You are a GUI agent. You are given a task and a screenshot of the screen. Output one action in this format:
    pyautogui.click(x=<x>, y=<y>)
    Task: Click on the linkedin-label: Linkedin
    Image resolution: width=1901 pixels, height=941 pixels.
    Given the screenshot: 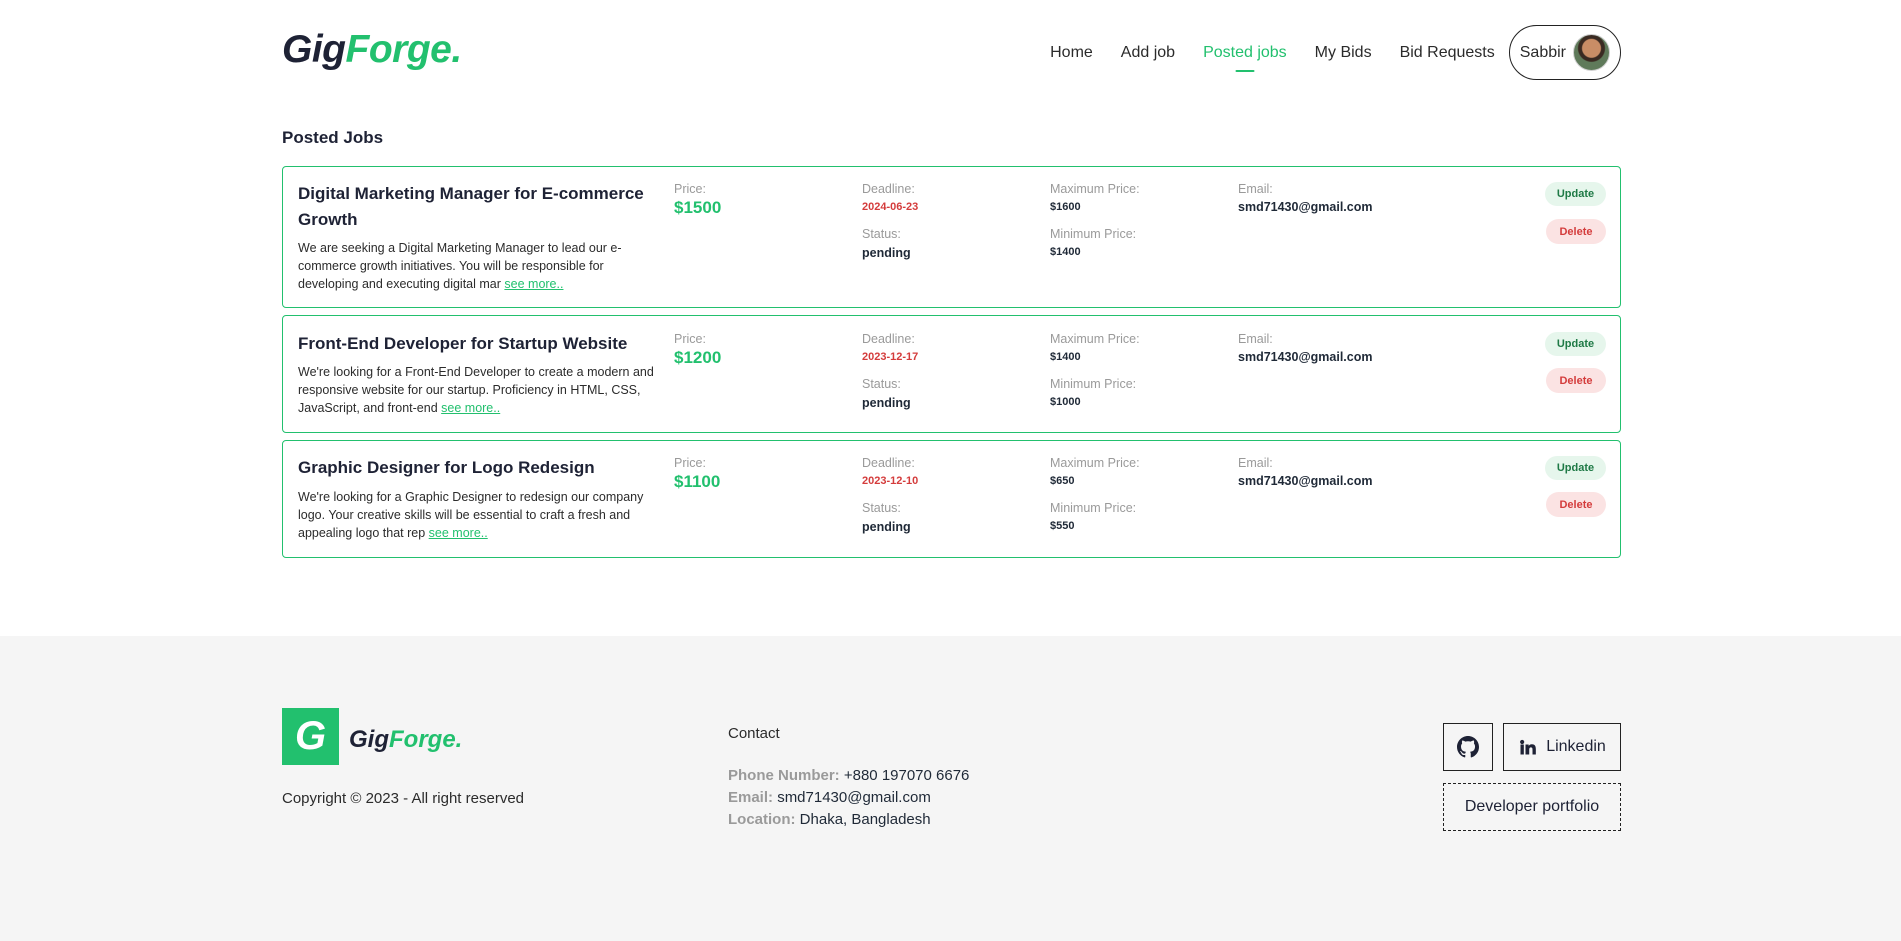 What is the action you would take?
    pyautogui.click(x=1576, y=746)
    